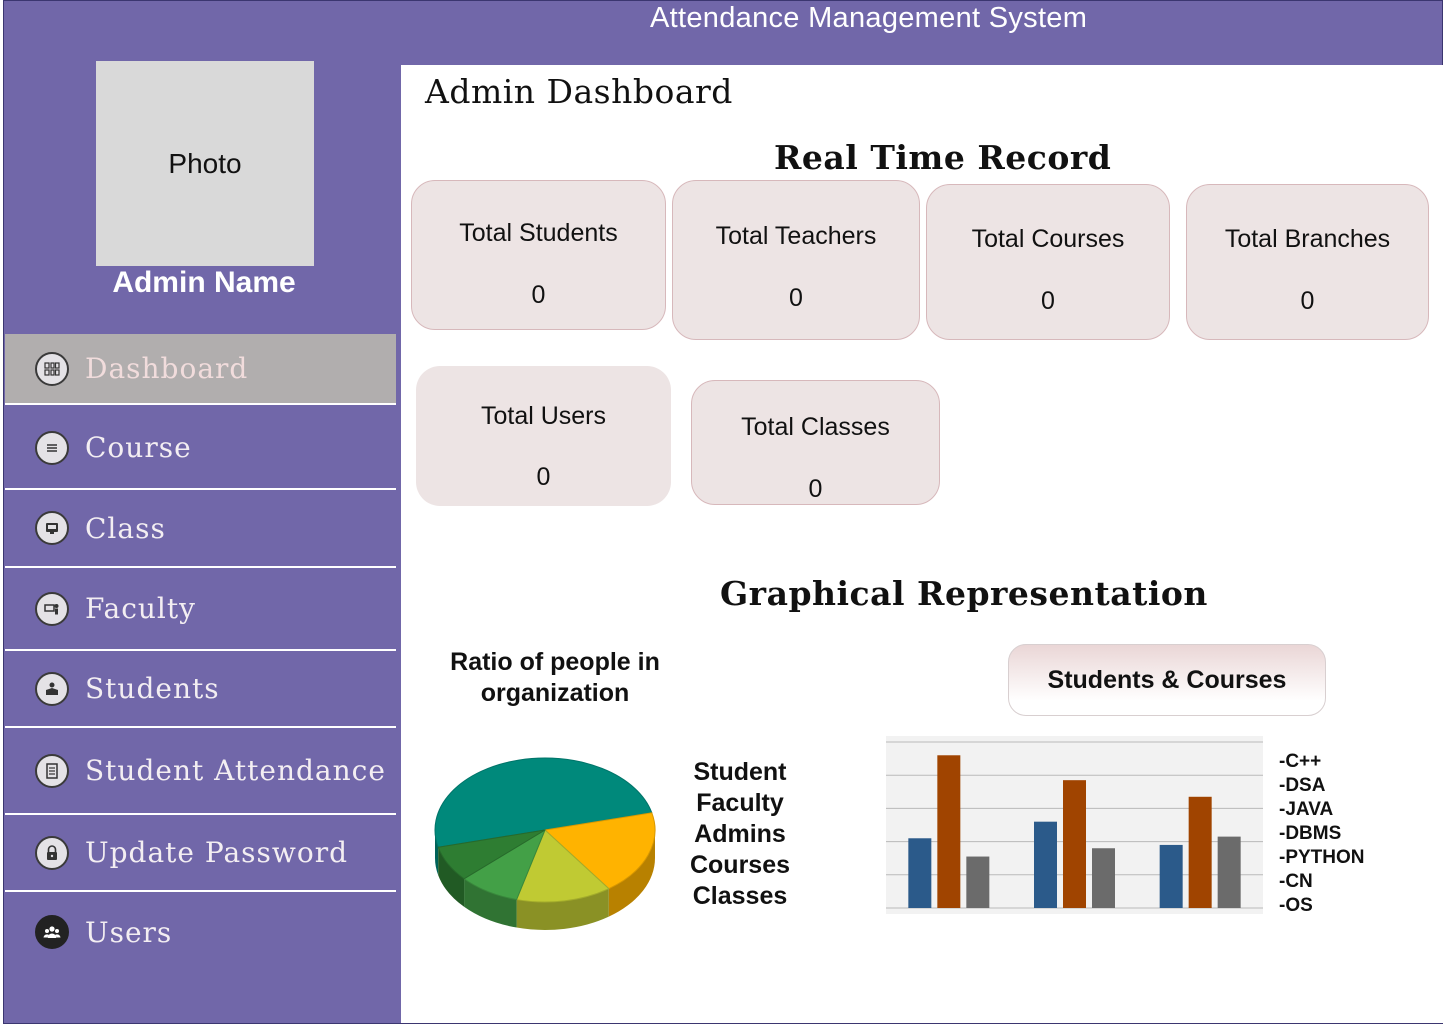  Describe the element at coordinates (1306, 809) in the screenshot. I see `bar-legend-item: -JAVA` at that location.